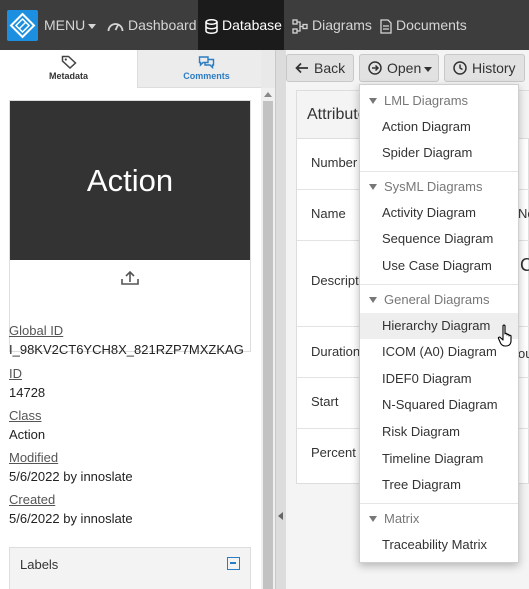 This screenshot has height=589, width=529. I want to click on open-button: Open, so click(399, 68).